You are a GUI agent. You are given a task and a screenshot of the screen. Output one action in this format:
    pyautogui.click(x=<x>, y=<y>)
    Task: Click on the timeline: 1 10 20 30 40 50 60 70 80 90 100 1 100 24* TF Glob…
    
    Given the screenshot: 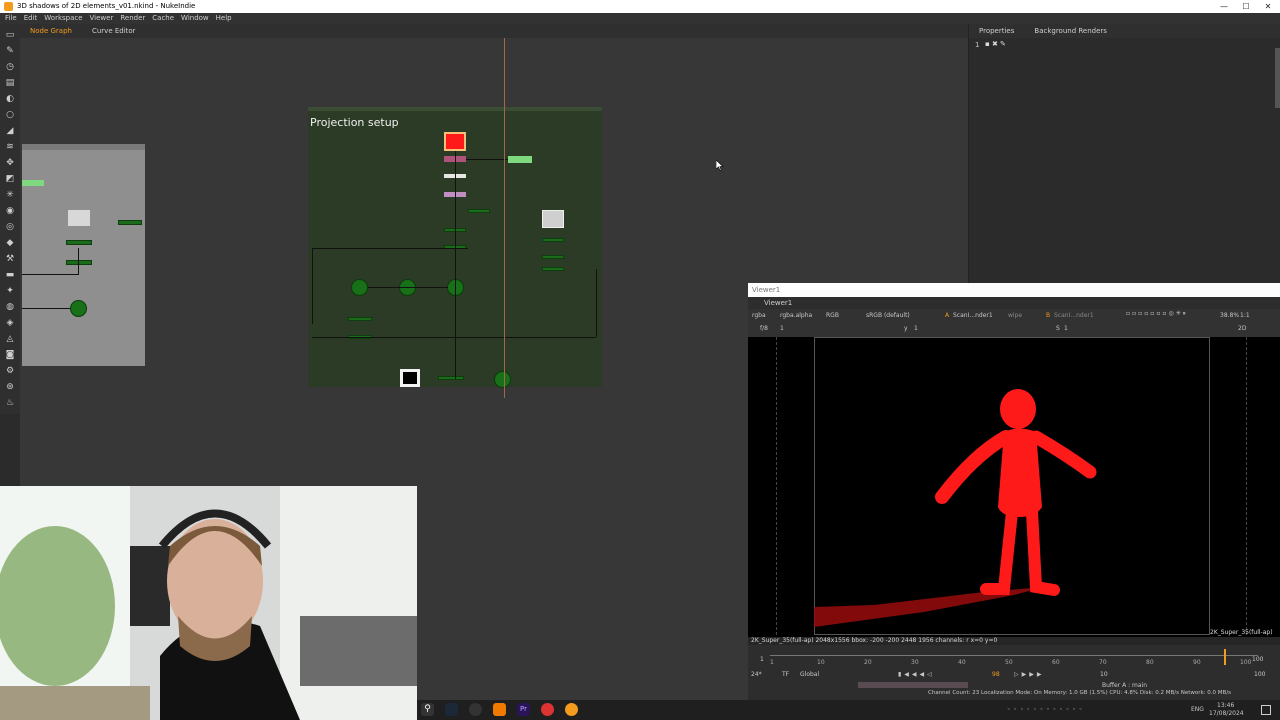 What is the action you would take?
    pyautogui.click(x=1014, y=672)
    